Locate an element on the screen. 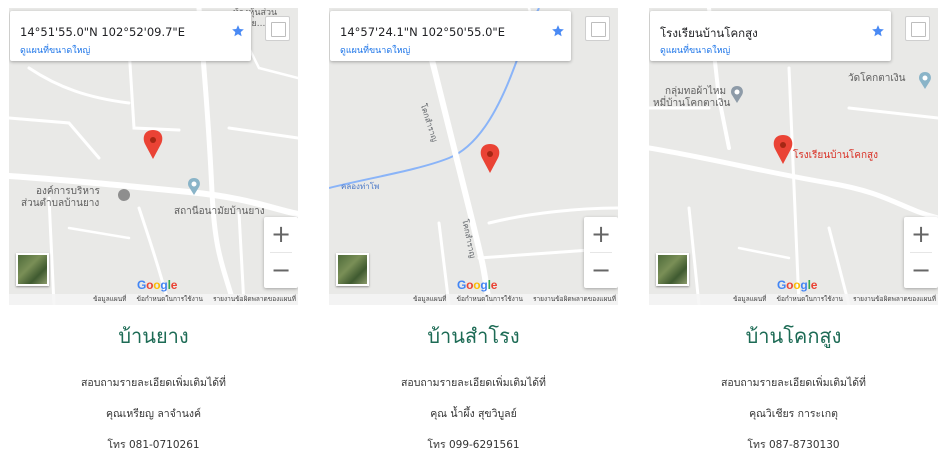 Image resolution: width=938 pixels, height=466 pixels. contact-phone: โทร 087-8730130 is located at coordinates (793, 445).